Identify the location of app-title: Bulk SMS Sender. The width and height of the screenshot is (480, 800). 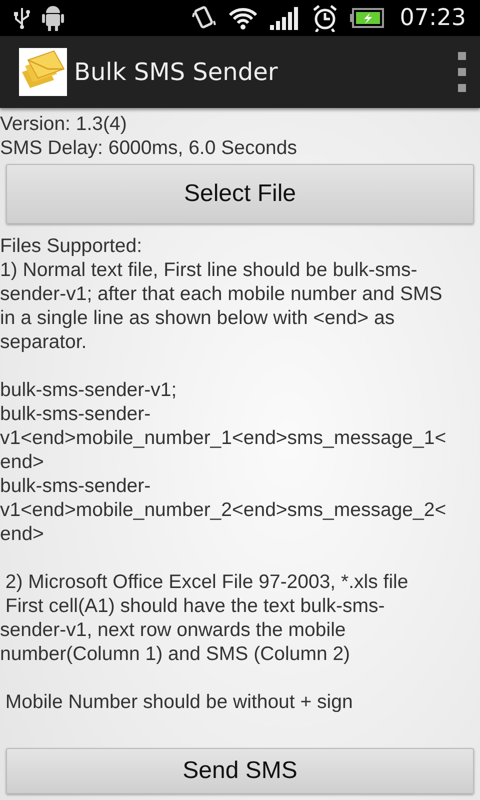
(176, 72).